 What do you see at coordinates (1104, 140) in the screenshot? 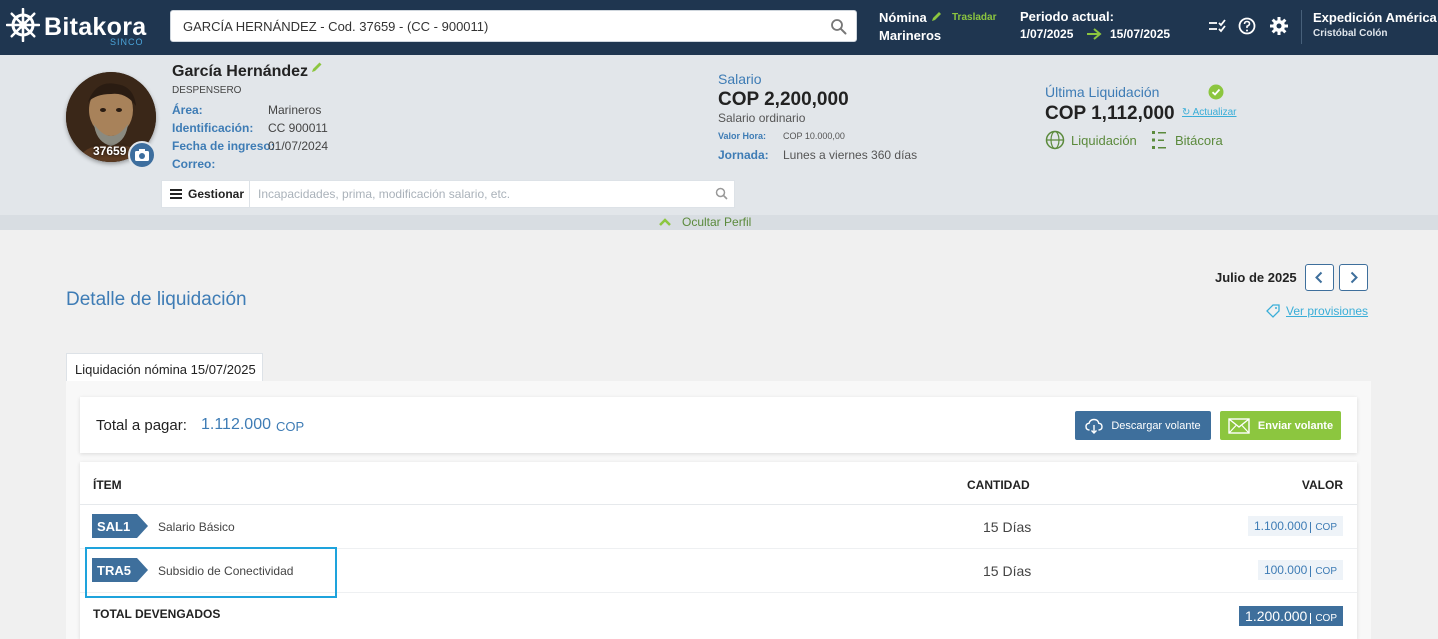
I see `liquidacion-label: Liquidación` at bounding box center [1104, 140].